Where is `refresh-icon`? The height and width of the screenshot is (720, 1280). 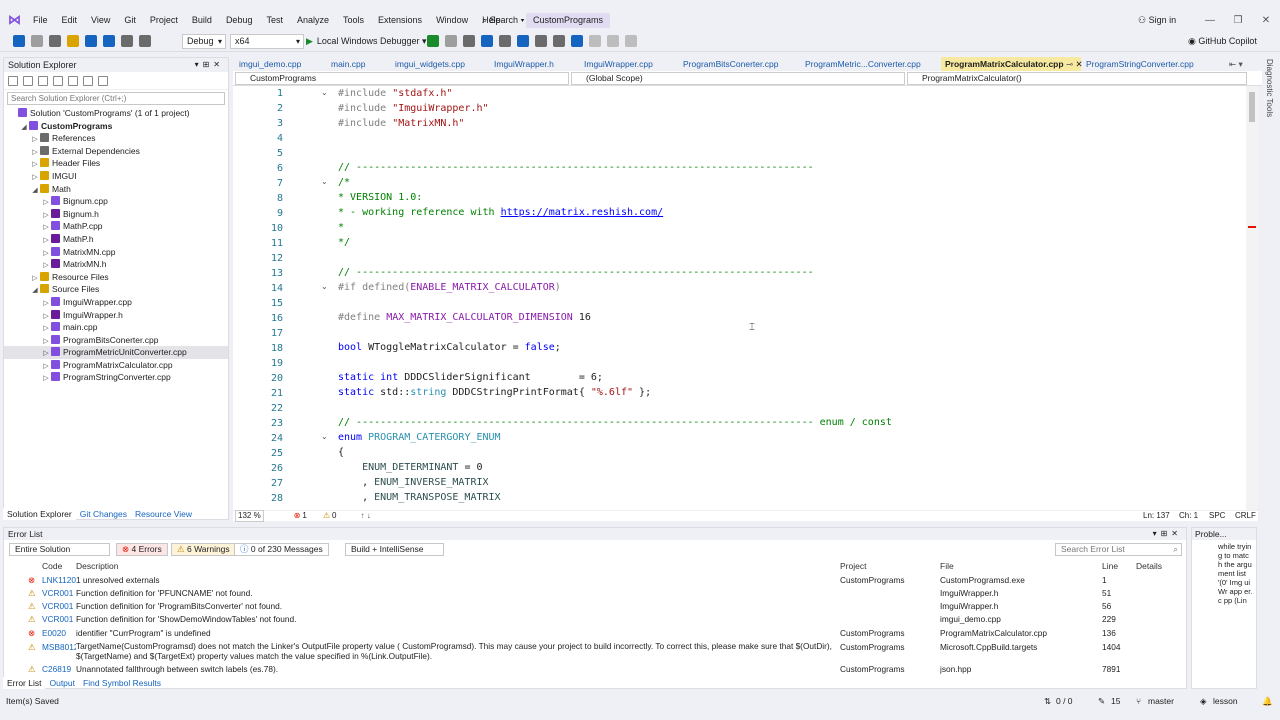
refresh-icon is located at coordinates (451, 41).